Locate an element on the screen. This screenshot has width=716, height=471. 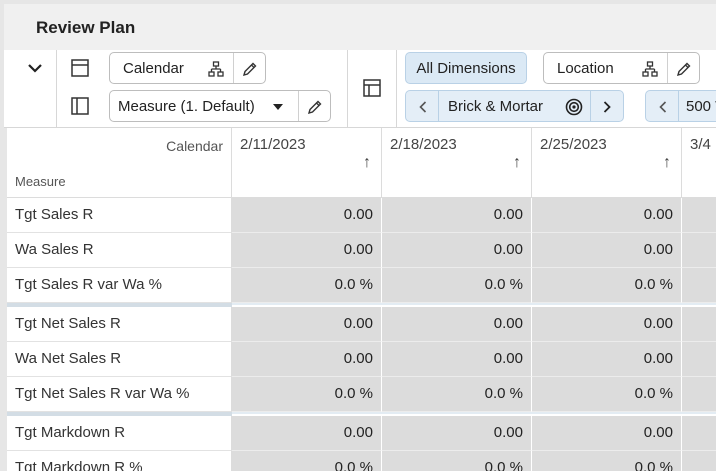
title-bar: Review Plan is located at coordinates (358, 25).